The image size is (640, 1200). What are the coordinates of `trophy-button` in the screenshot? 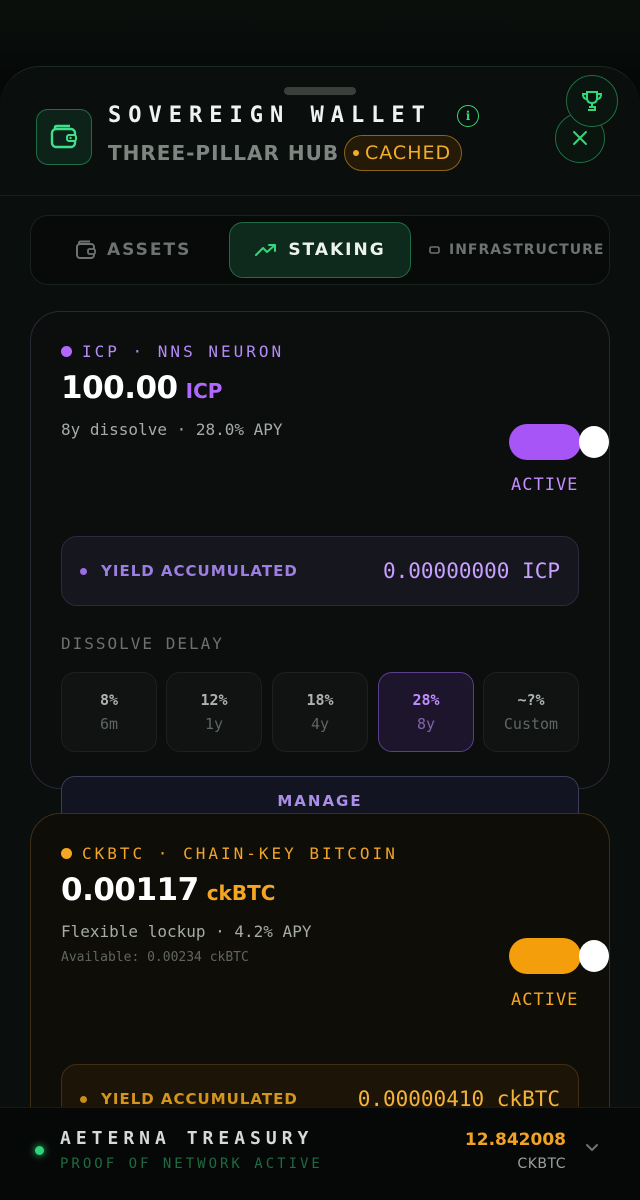 It's located at (592, 101).